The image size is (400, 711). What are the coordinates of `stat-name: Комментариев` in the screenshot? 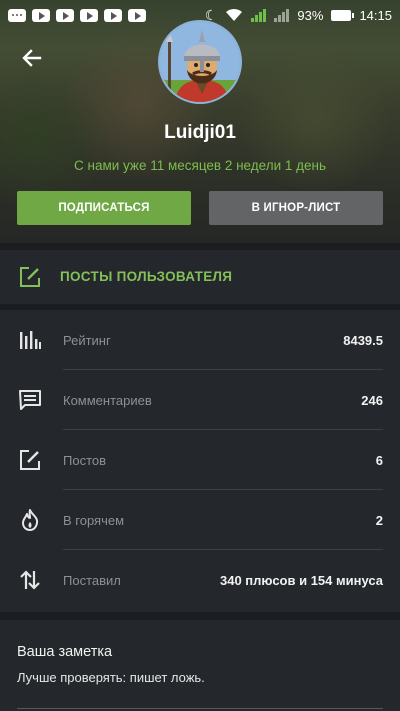 It's located at (107, 400).